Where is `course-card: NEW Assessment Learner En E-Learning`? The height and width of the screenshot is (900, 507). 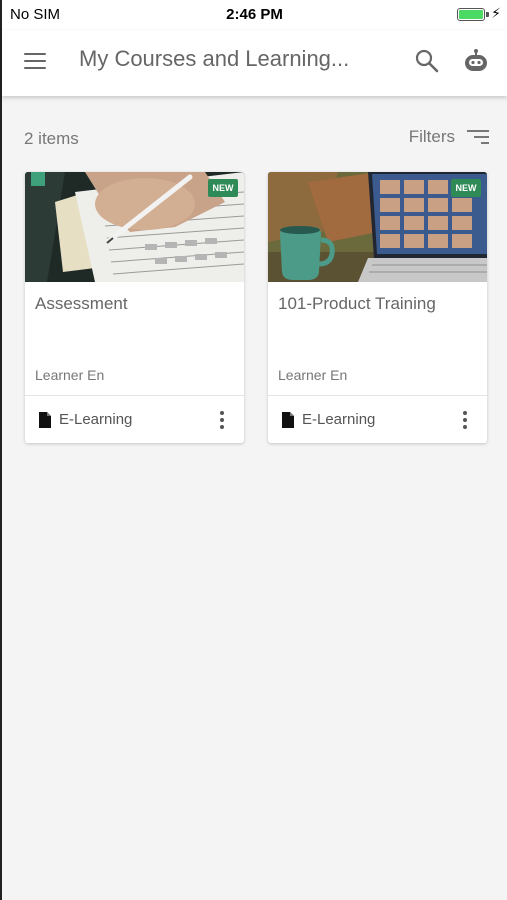
course-card: NEW Assessment Learner En E-Learning is located at coordinates (134, 307).